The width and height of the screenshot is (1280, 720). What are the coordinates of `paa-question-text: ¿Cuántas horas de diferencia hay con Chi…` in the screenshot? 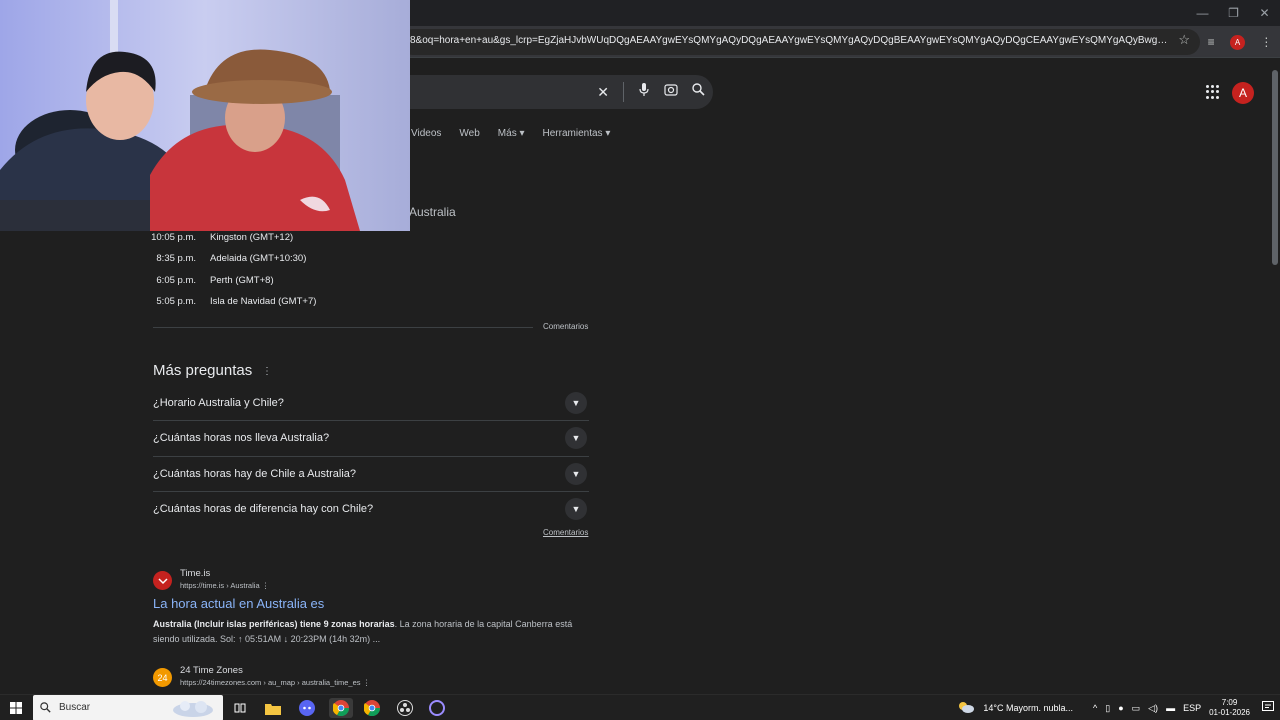 It's located at (263, 508).